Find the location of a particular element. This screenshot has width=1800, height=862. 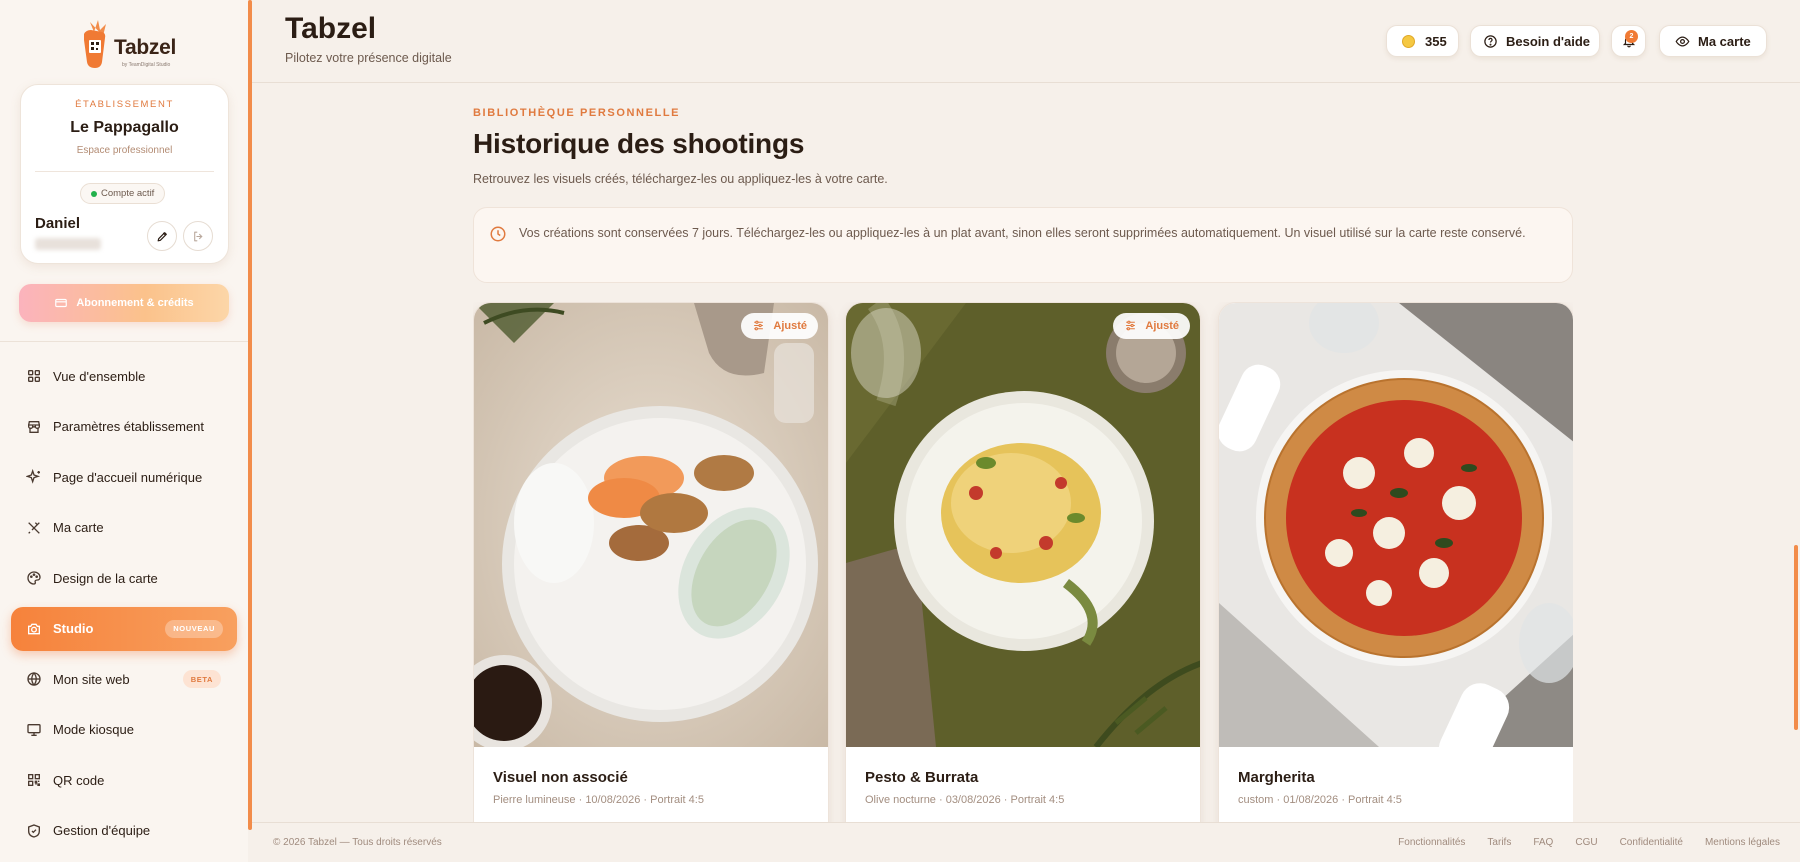

eye-icon is located at coordinates (1682, 41).